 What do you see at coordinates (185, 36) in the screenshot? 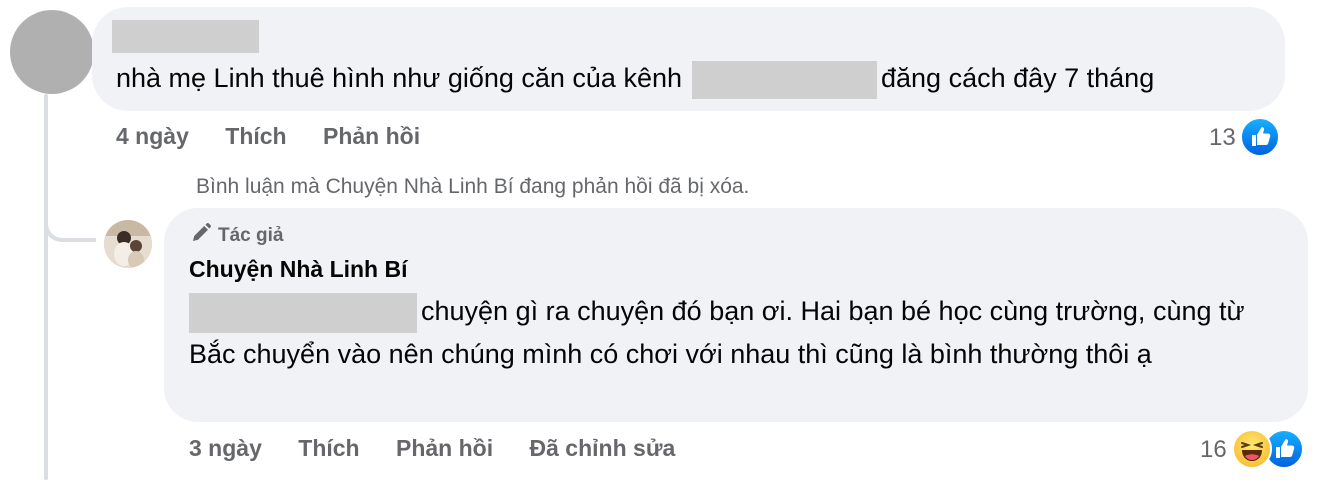
I see `redacted-author-name` at bounding box center [185, 36].